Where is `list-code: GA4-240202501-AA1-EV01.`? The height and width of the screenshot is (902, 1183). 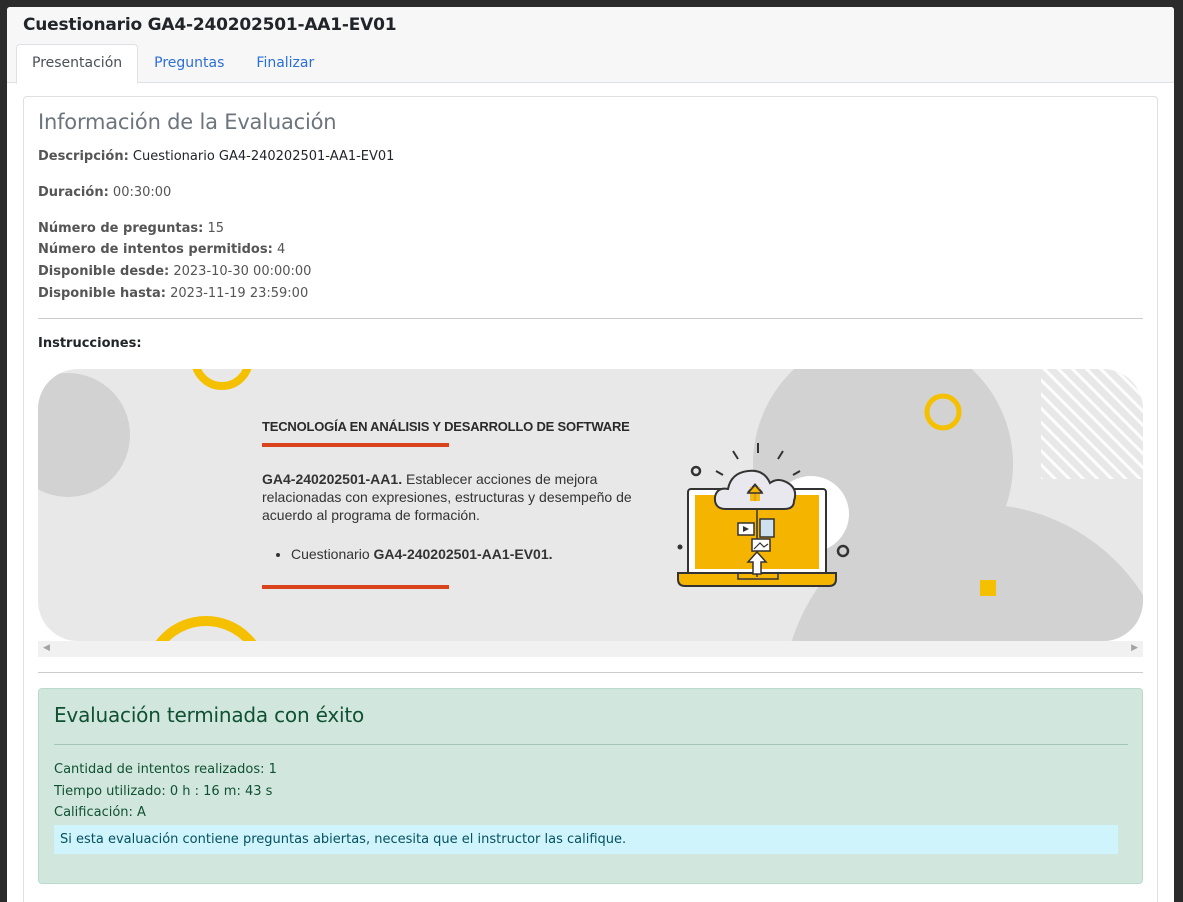 list-code: GA4-240202501-AA1-EV01. is located at coordinates (463, 554).